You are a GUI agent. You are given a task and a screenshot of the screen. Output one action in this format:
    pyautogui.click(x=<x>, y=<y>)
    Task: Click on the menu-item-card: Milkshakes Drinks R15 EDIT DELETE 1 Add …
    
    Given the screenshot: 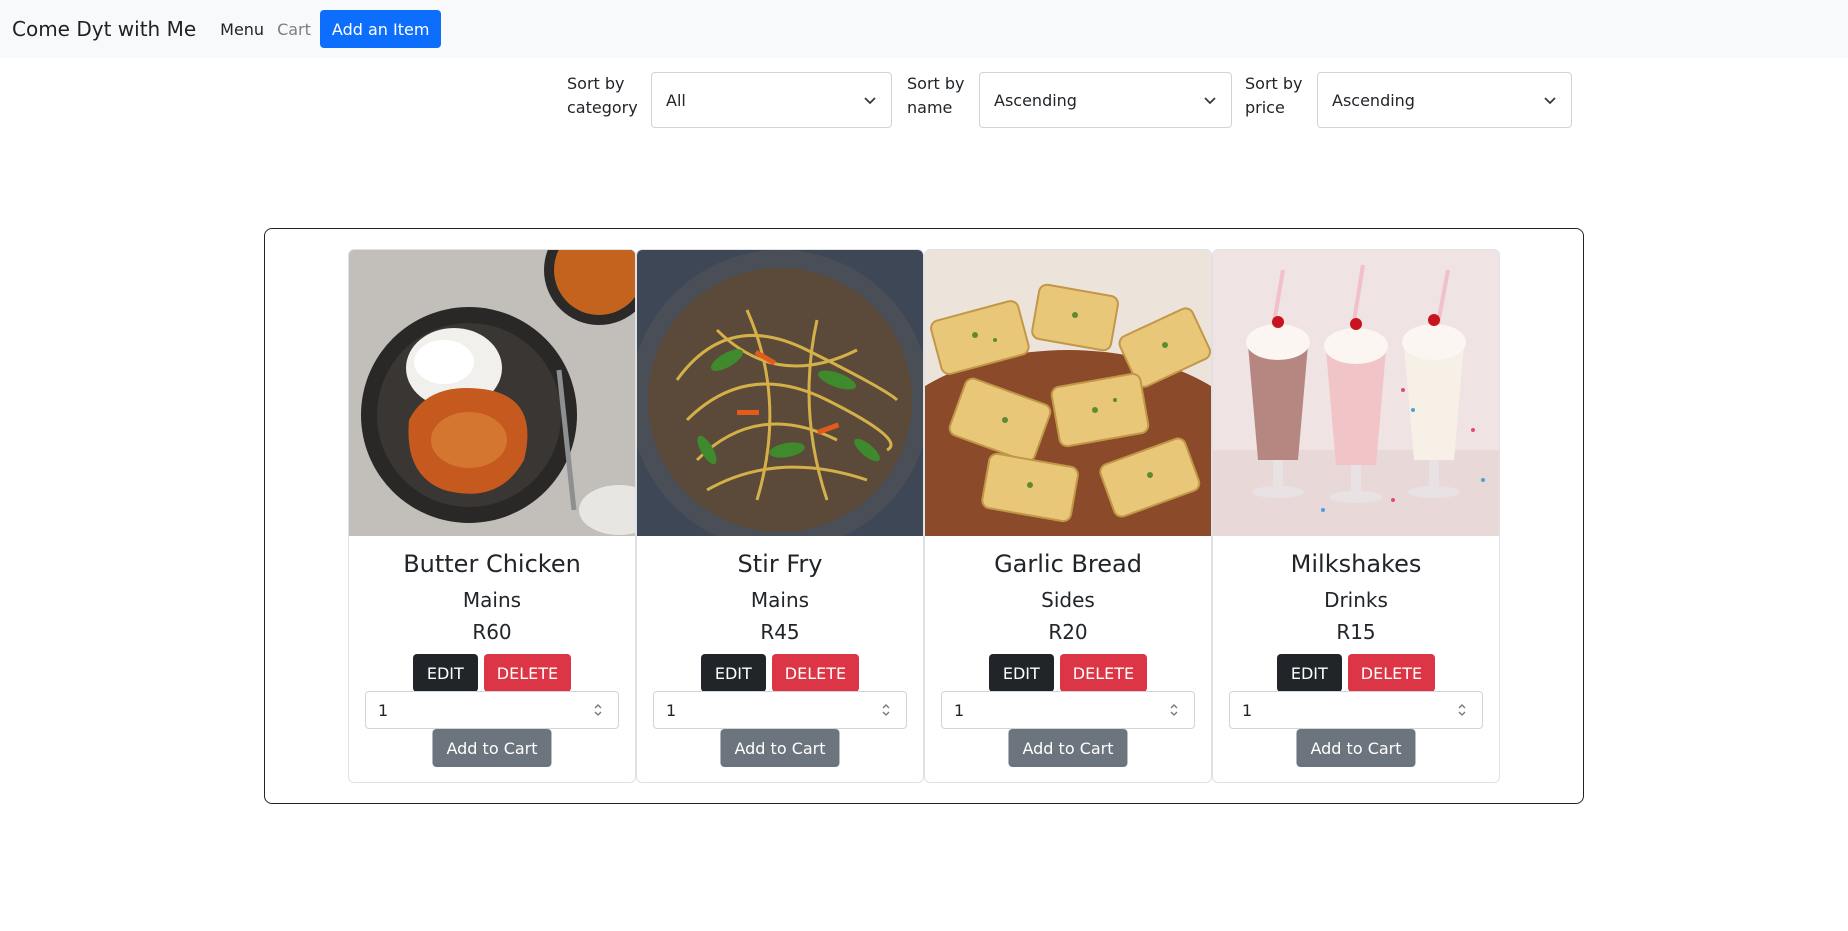 What is the action you would take?
    pyautogui.click(x=1356, y=516)
    